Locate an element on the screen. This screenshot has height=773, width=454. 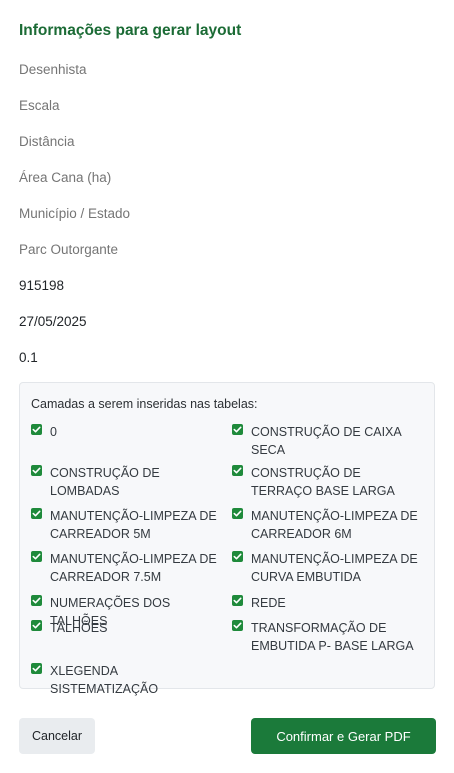
layer-label: TRANSFORMAÇÃO DE EMBUTIDA P- BASE LARGA is located at coordinates (332, 637).